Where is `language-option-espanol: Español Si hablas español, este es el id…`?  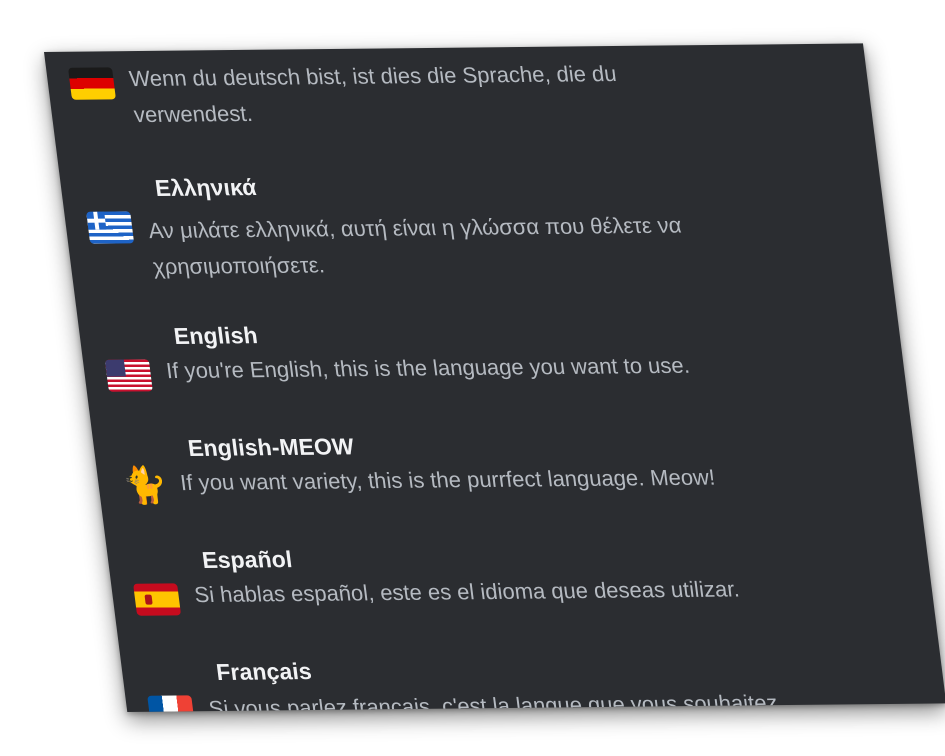
language-option-espanol: Español Si hablas español, este es el id… is located at coordinates (529, 593).